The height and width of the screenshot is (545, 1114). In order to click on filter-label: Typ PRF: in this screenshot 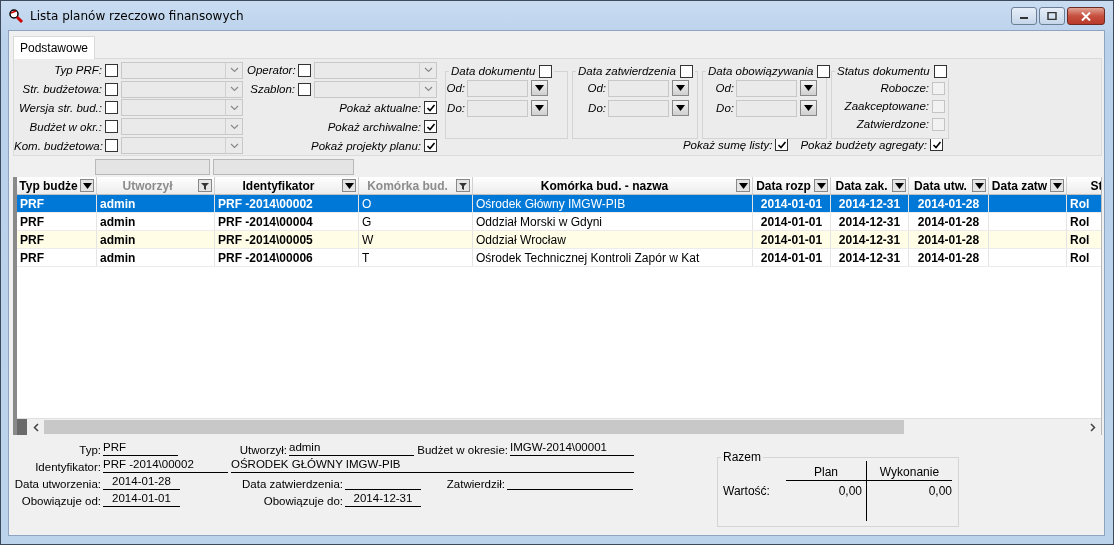, I will do `click(77, 70)`.